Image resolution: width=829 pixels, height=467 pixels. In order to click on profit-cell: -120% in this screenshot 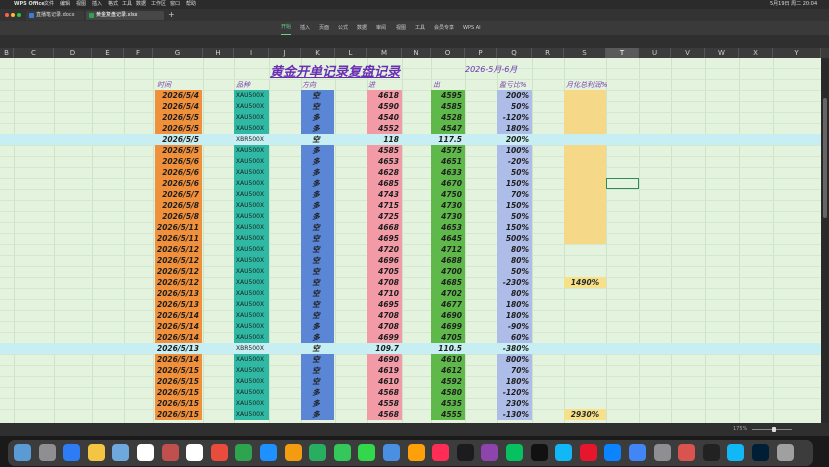, I will do `click(513, 117)`.